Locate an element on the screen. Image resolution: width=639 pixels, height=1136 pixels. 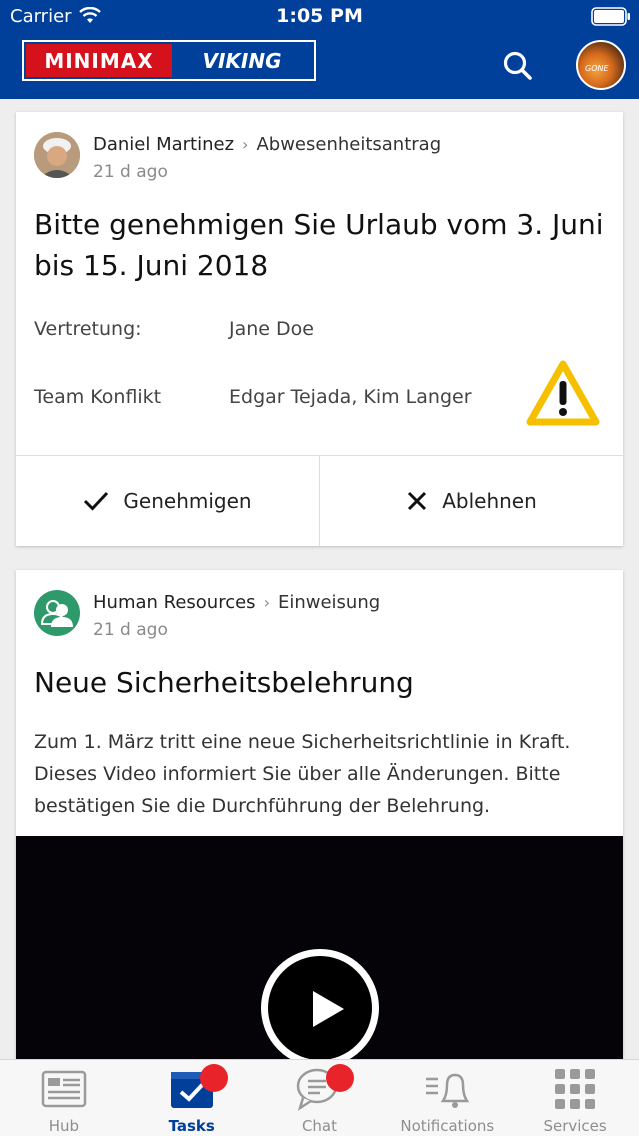
tab-bar: Hub Tasks Chat Notifications Services is located at coordinates (319, 1097).